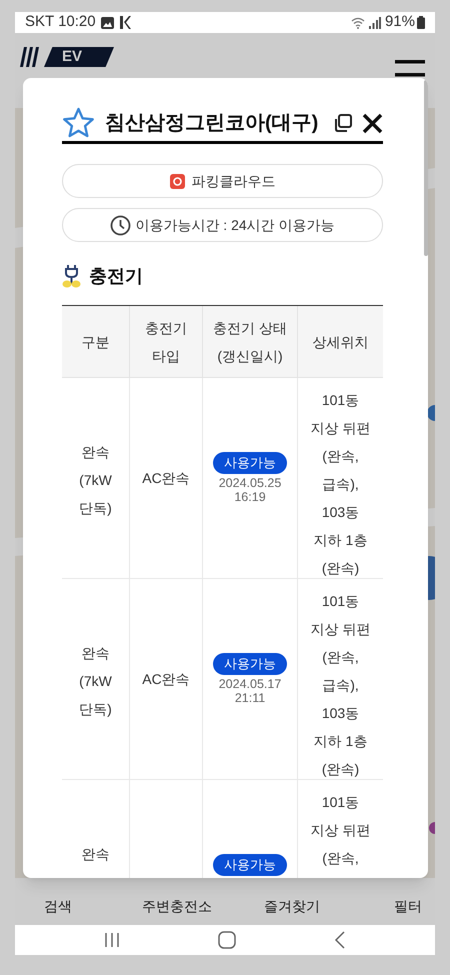  I want to click on operator-icon, so click(177, 181).